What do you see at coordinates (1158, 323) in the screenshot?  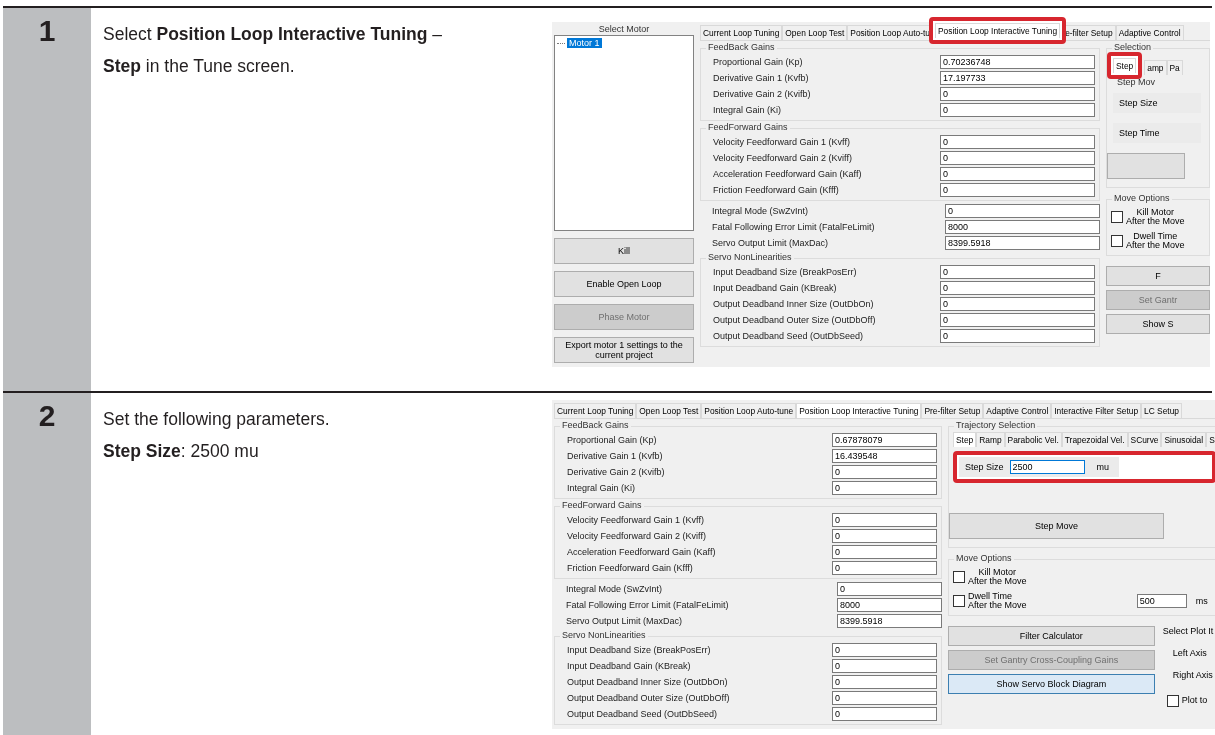 I see `action-button: Show S` at bounding box center [1158, 323].